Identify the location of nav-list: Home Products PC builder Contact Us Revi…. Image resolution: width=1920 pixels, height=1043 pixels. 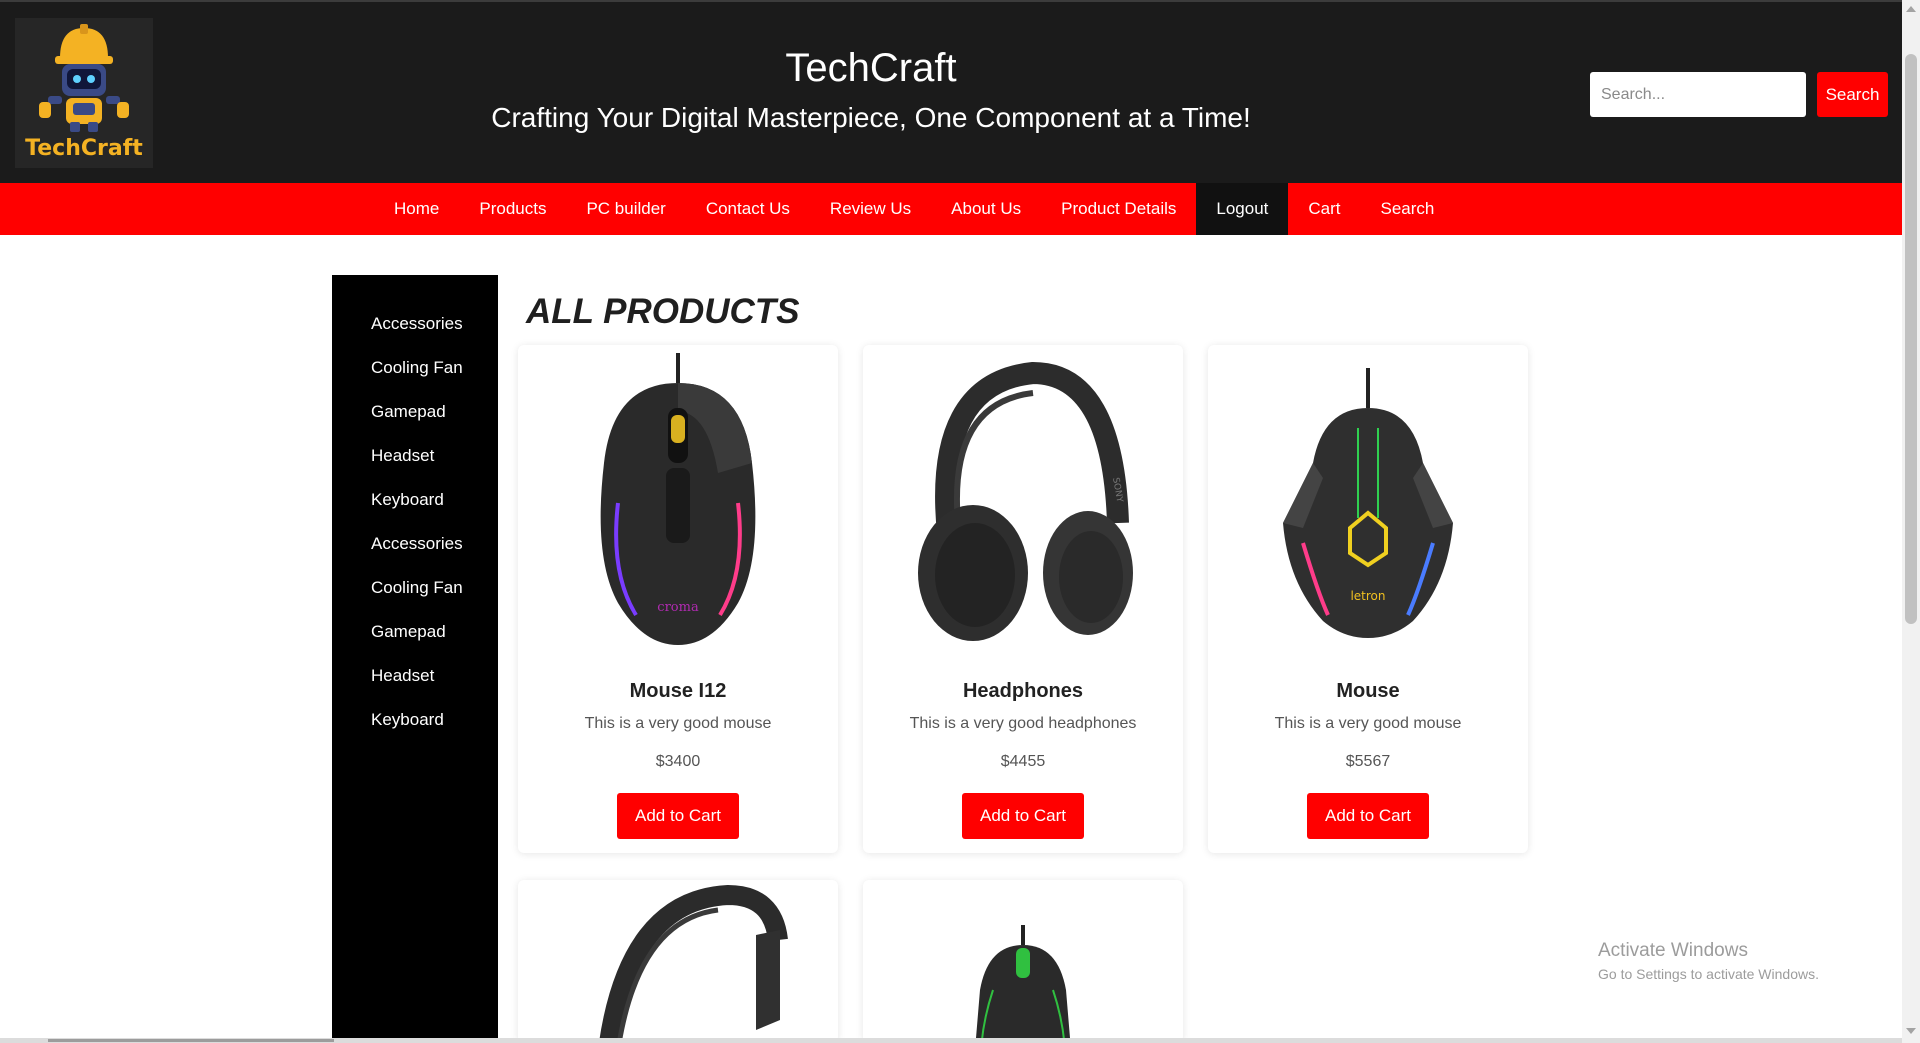
(914, 209).